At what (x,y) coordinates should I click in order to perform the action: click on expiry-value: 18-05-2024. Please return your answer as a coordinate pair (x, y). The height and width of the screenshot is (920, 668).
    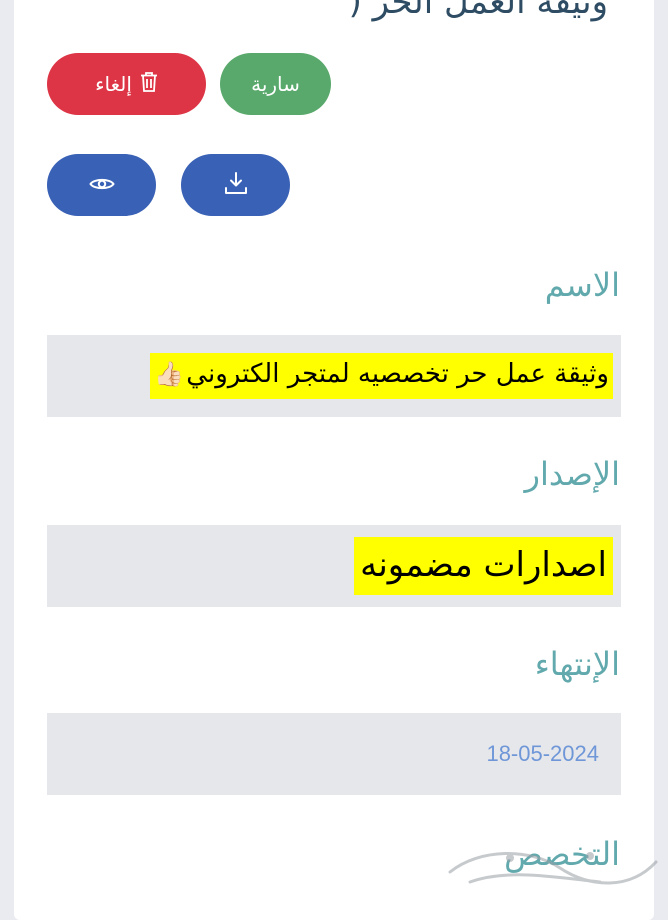
    Looking at the image, I should click on (542, 753).